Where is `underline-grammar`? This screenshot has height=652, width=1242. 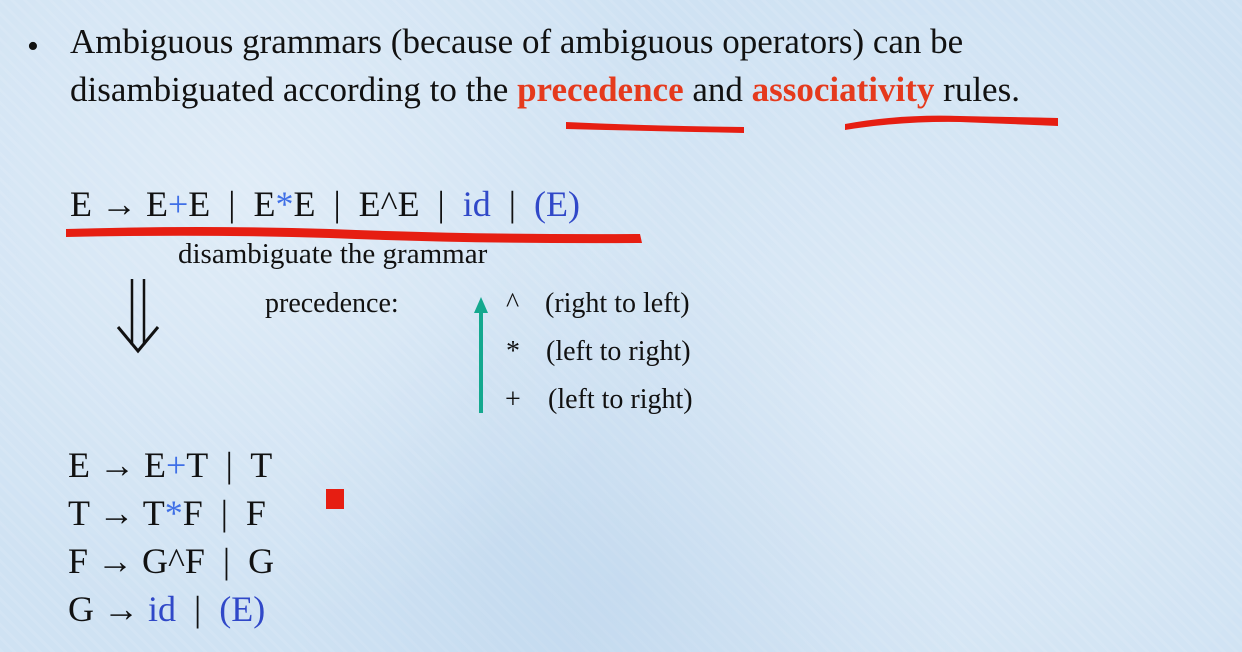
underline-grammar is located at coordinates (354, 235).